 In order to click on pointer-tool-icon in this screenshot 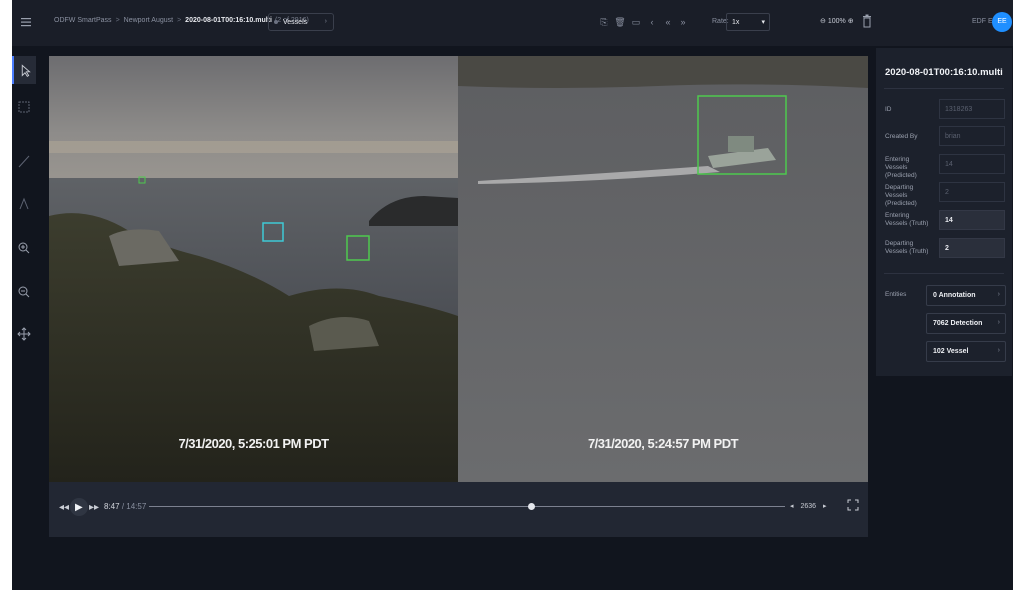, I will do `click(24, 70)`.